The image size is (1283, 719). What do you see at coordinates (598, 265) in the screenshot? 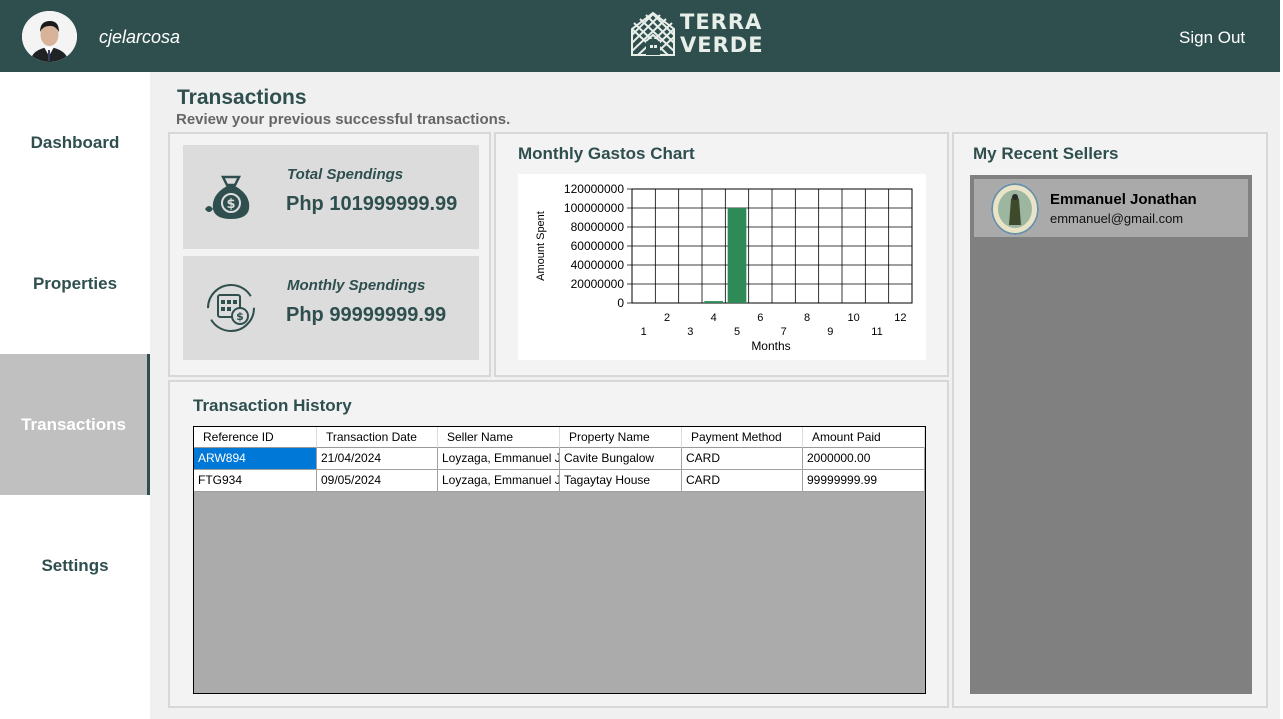
I see `y-tick-label: 40000000` at bounding box center [598, 265].